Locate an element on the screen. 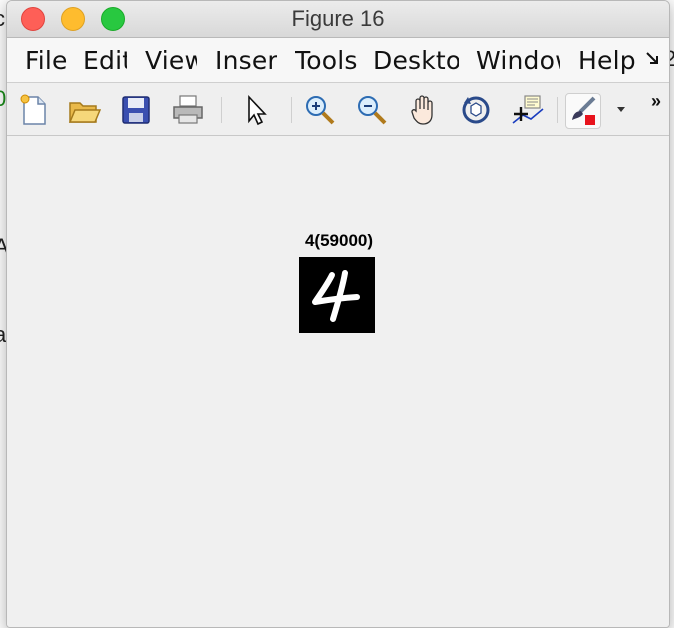 This screenshot has height=628, width=674. digit-image is located at coordinates (337, 295).